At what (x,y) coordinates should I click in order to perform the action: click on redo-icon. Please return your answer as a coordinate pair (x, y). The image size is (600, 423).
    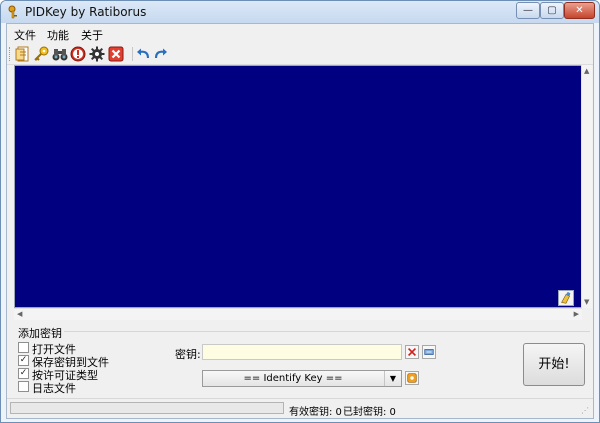
    Looking at the image, I should click on (161, 54).